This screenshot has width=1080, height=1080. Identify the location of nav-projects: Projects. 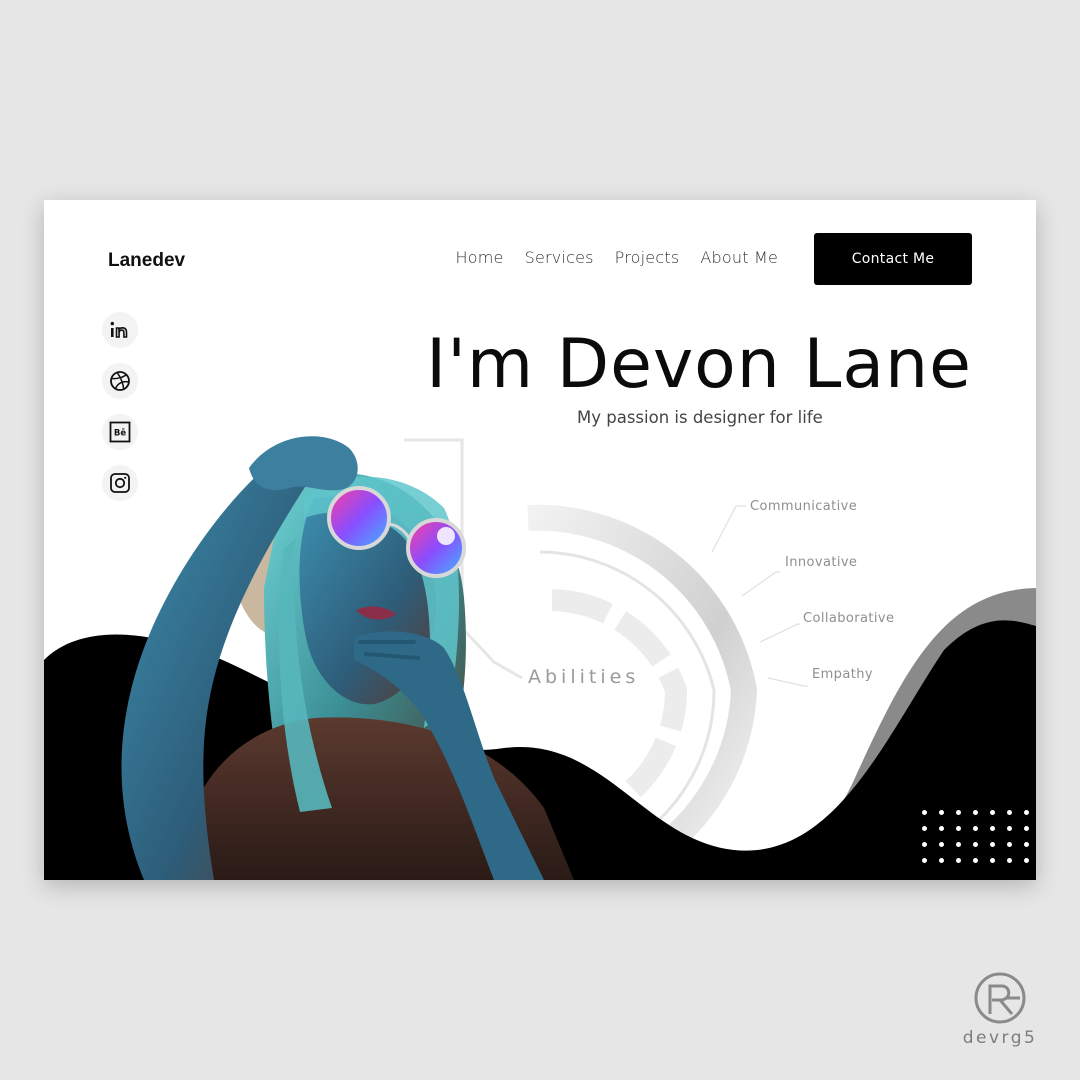
(647, 257).